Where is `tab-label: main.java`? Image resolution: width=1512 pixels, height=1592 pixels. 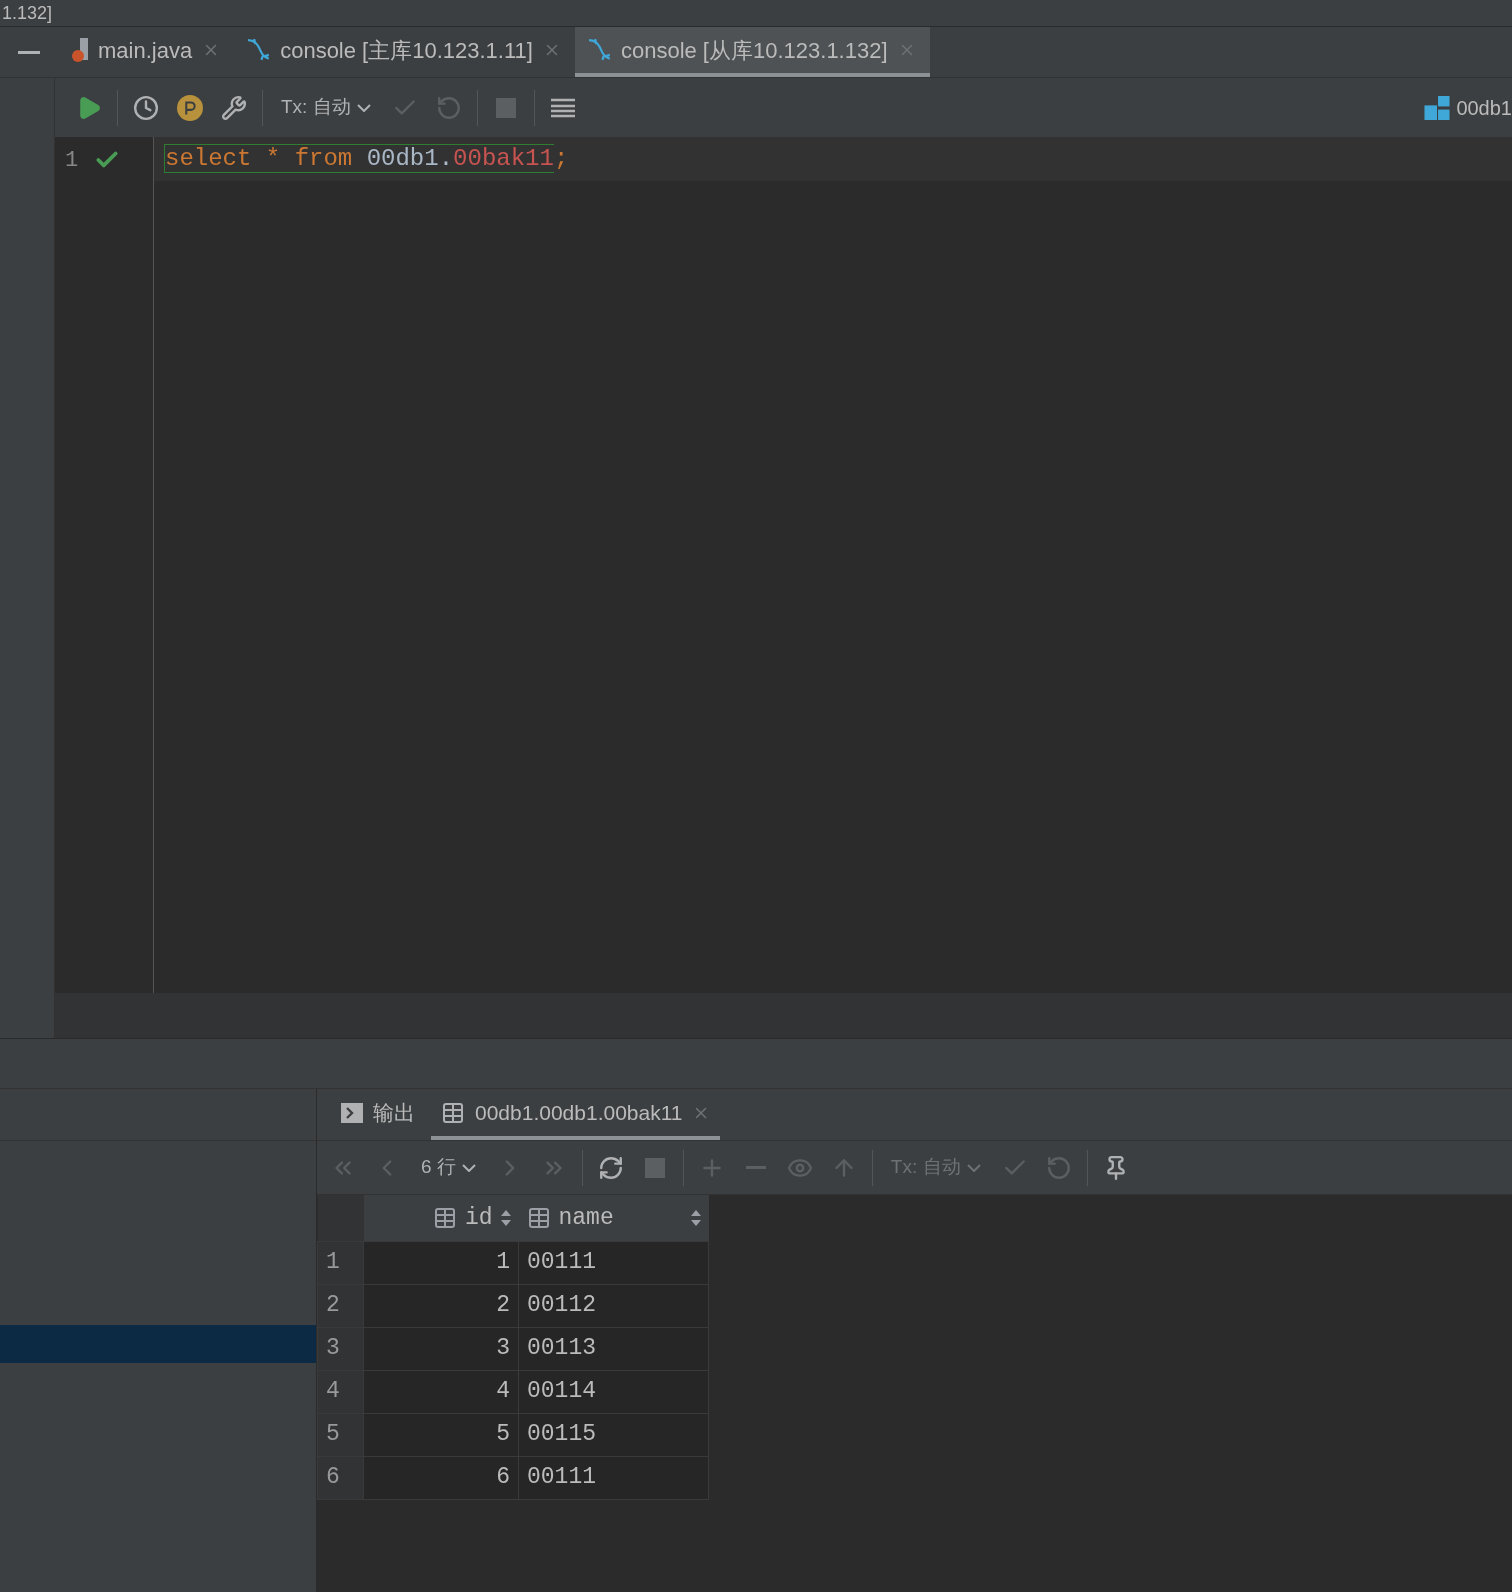
tab-label: main.java is located at coordinates (145, 50).